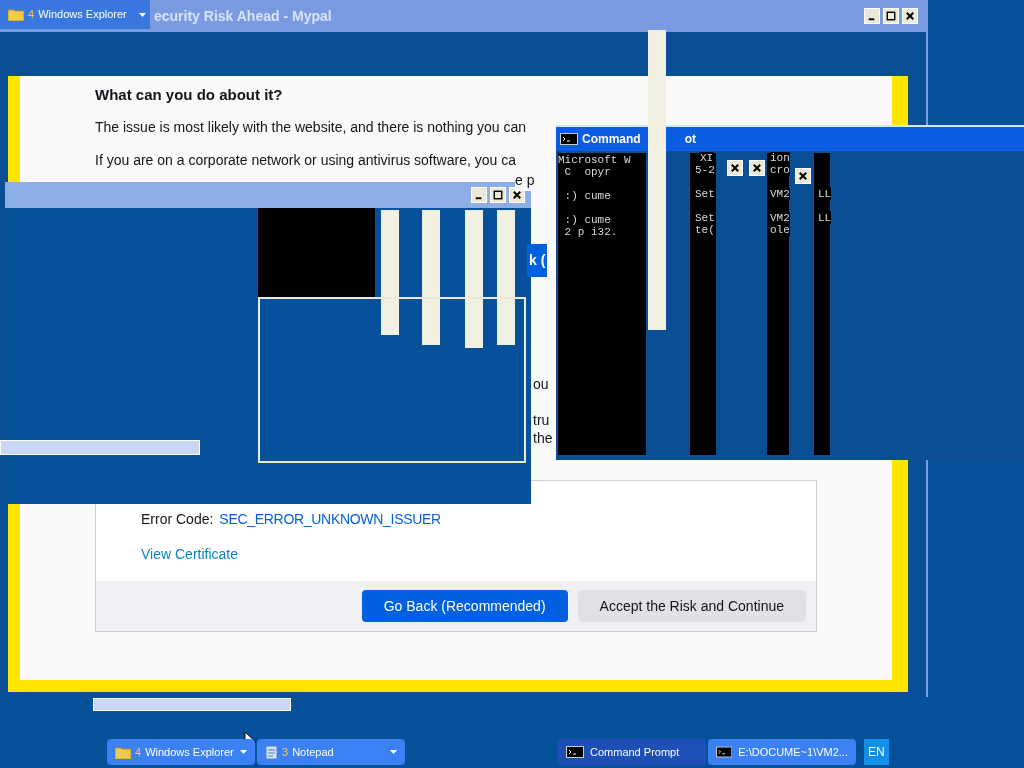 The height and width of the screenshot is (768, 1024). I want to click on paragraph: If you are on a corporate network or using antivirus software, you ca, so click(306, 160).